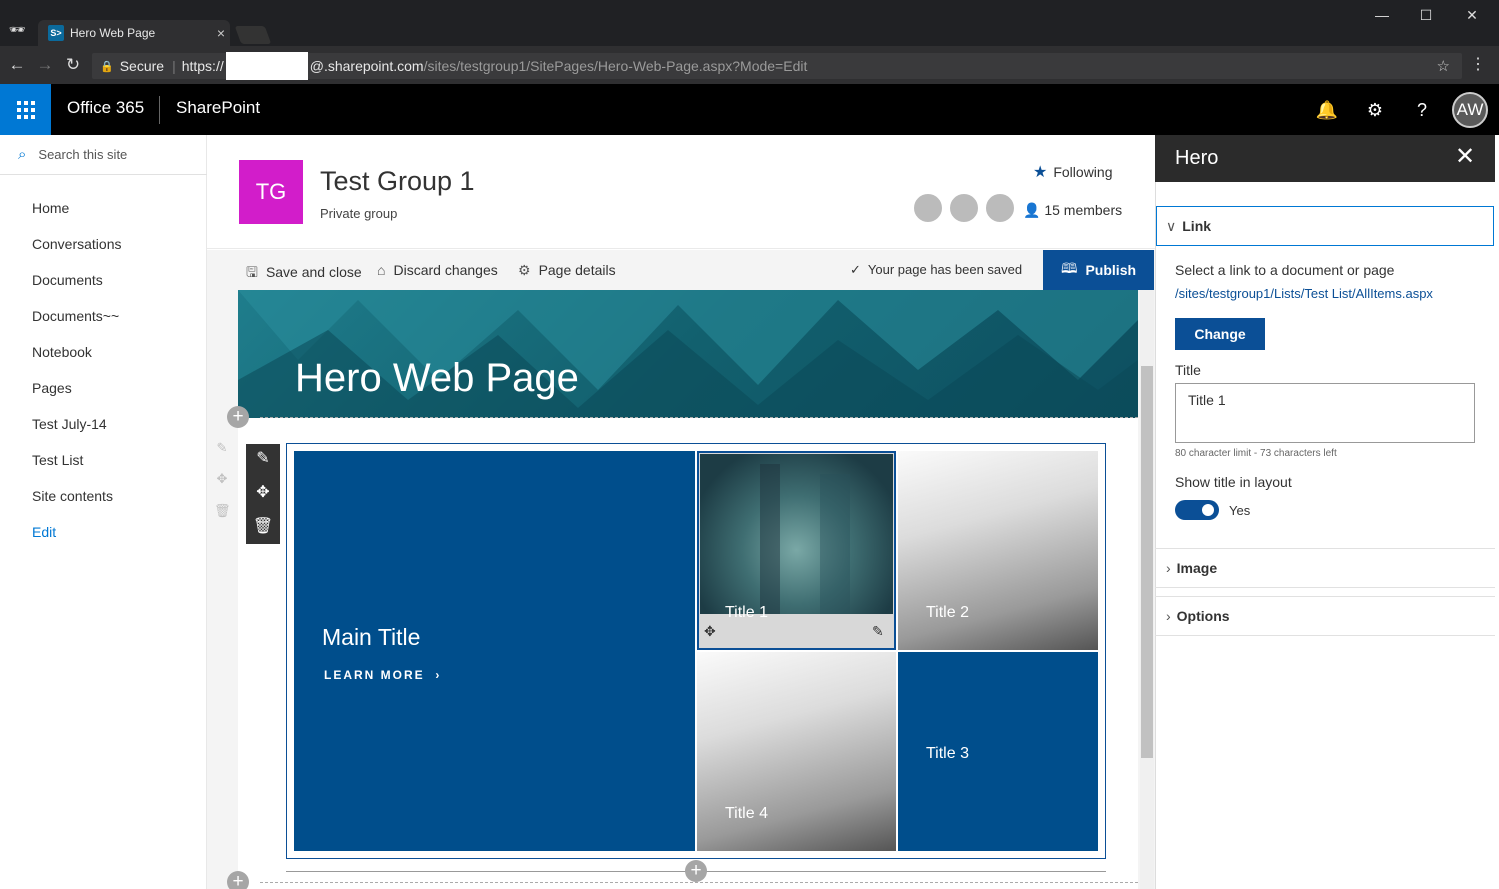 This screenshot has width=1499, height=889. I want to click on nav-item-home: Home, so click(50, 208).